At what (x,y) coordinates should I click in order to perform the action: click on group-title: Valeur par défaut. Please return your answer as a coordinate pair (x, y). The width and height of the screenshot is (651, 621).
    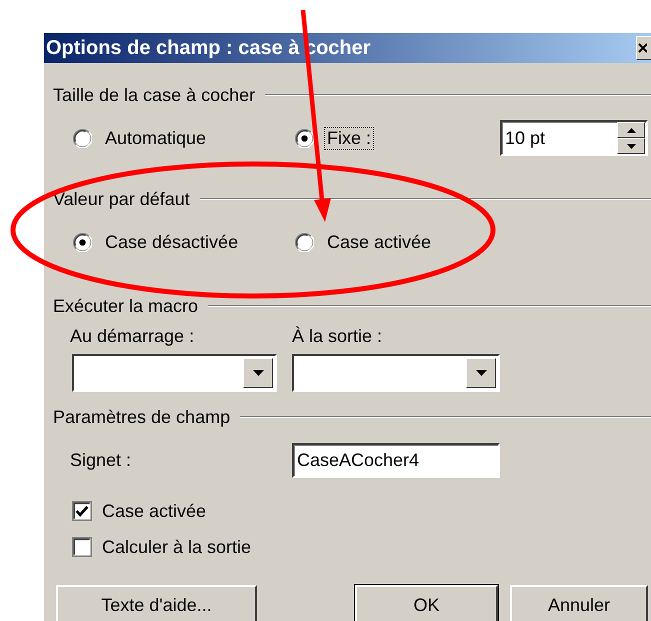
    Looking at the image, I should click on (121, 199).